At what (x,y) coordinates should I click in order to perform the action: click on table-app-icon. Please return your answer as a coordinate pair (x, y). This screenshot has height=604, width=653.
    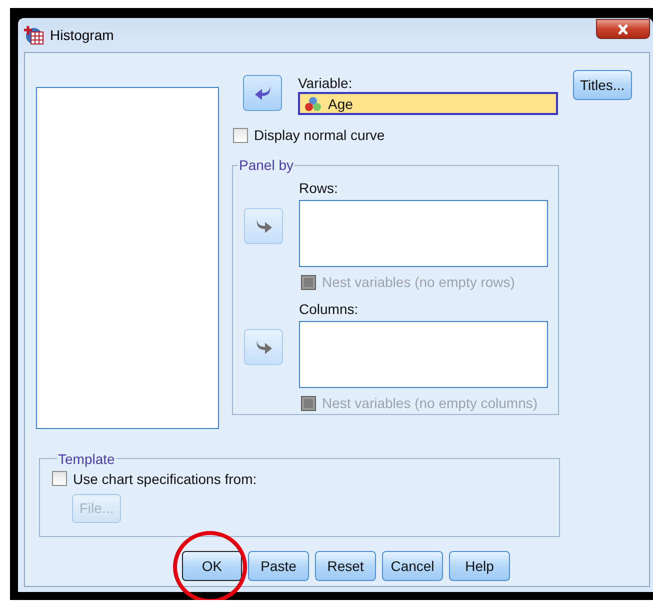
    Looking at the image, I should click on (34, 35).